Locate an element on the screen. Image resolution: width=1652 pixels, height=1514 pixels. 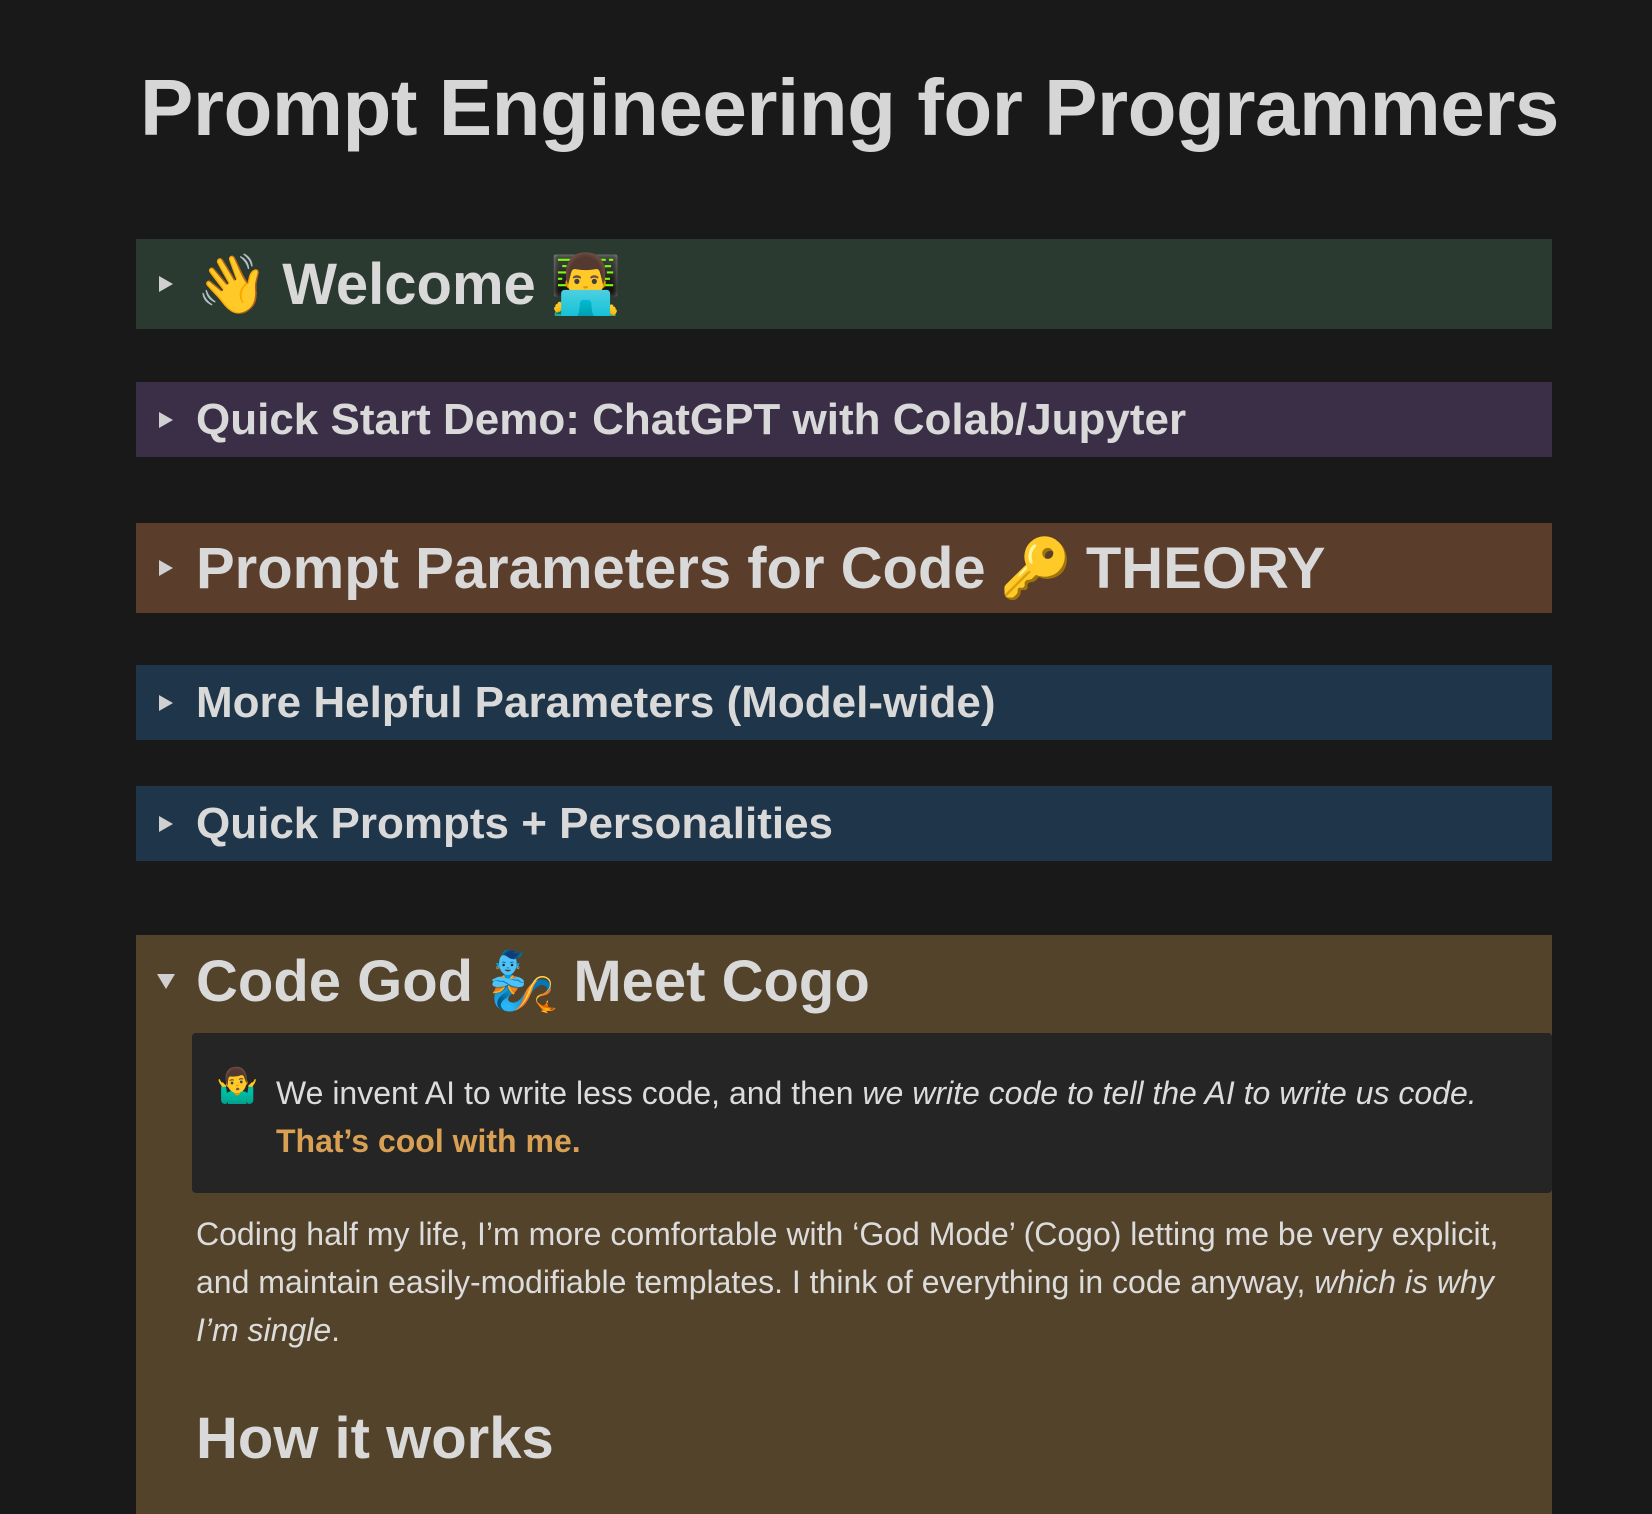
key-icon: 🔑 is located at coordinates (1035, 567).